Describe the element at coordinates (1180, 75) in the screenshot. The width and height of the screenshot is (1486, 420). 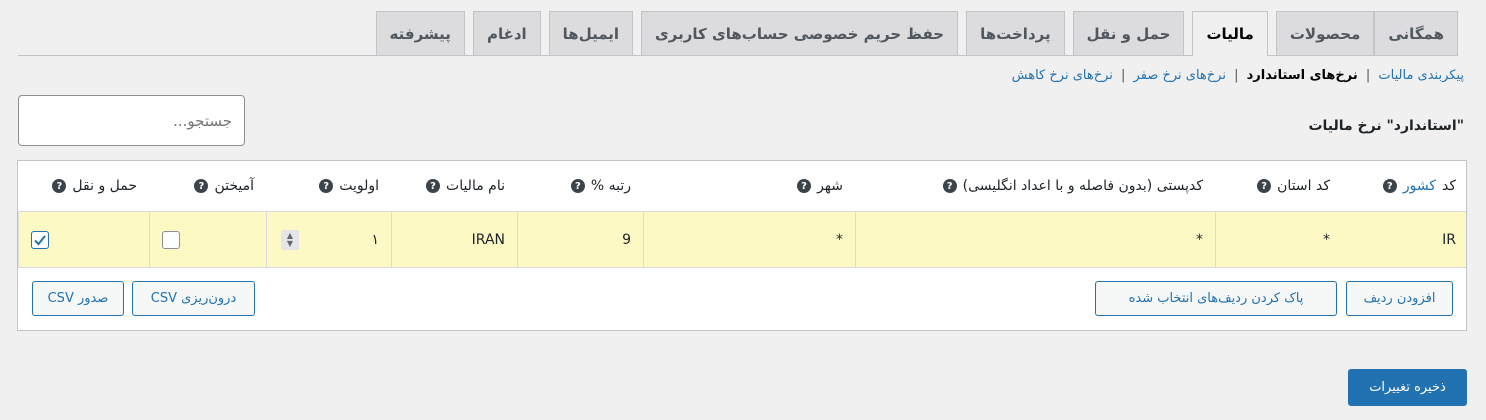
I see `link-zero-rates: نرخ‌های نرخ صفر` at that location.